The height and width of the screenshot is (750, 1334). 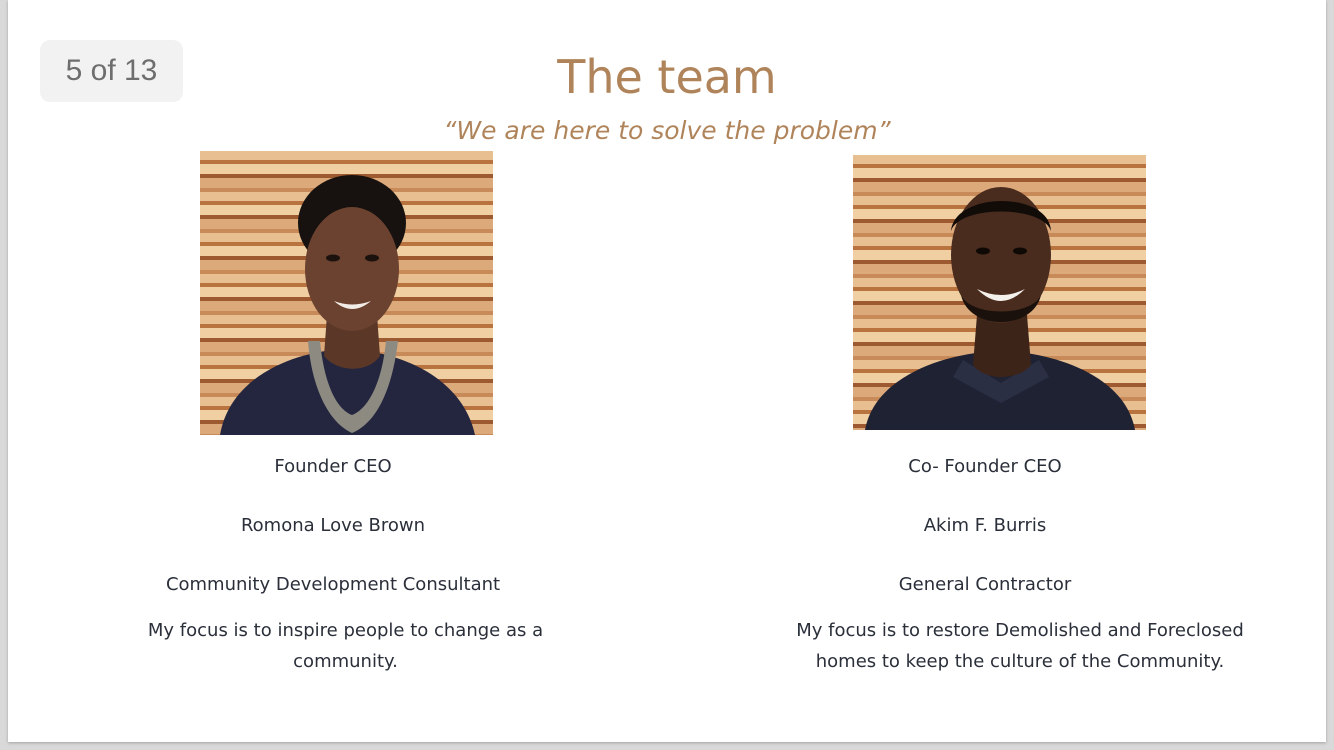 I want to click on portrait-woman-image, so click(x=347, y=305).